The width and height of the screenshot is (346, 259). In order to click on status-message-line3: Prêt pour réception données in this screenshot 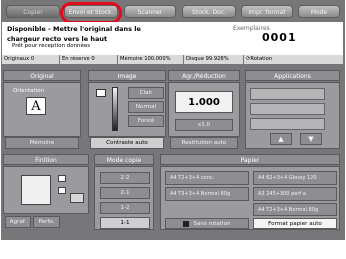, I will do `click(51, 46)`.